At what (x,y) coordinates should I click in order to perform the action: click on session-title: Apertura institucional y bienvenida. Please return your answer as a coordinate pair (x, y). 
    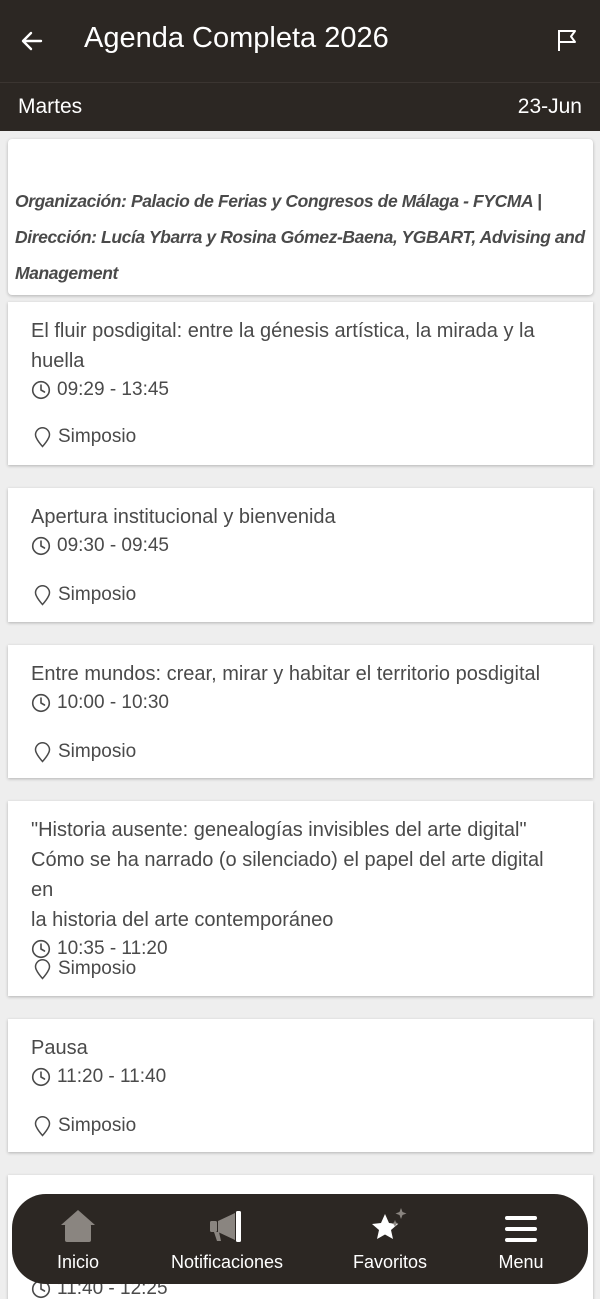
    Looking at the image, I should click on (300, 517).